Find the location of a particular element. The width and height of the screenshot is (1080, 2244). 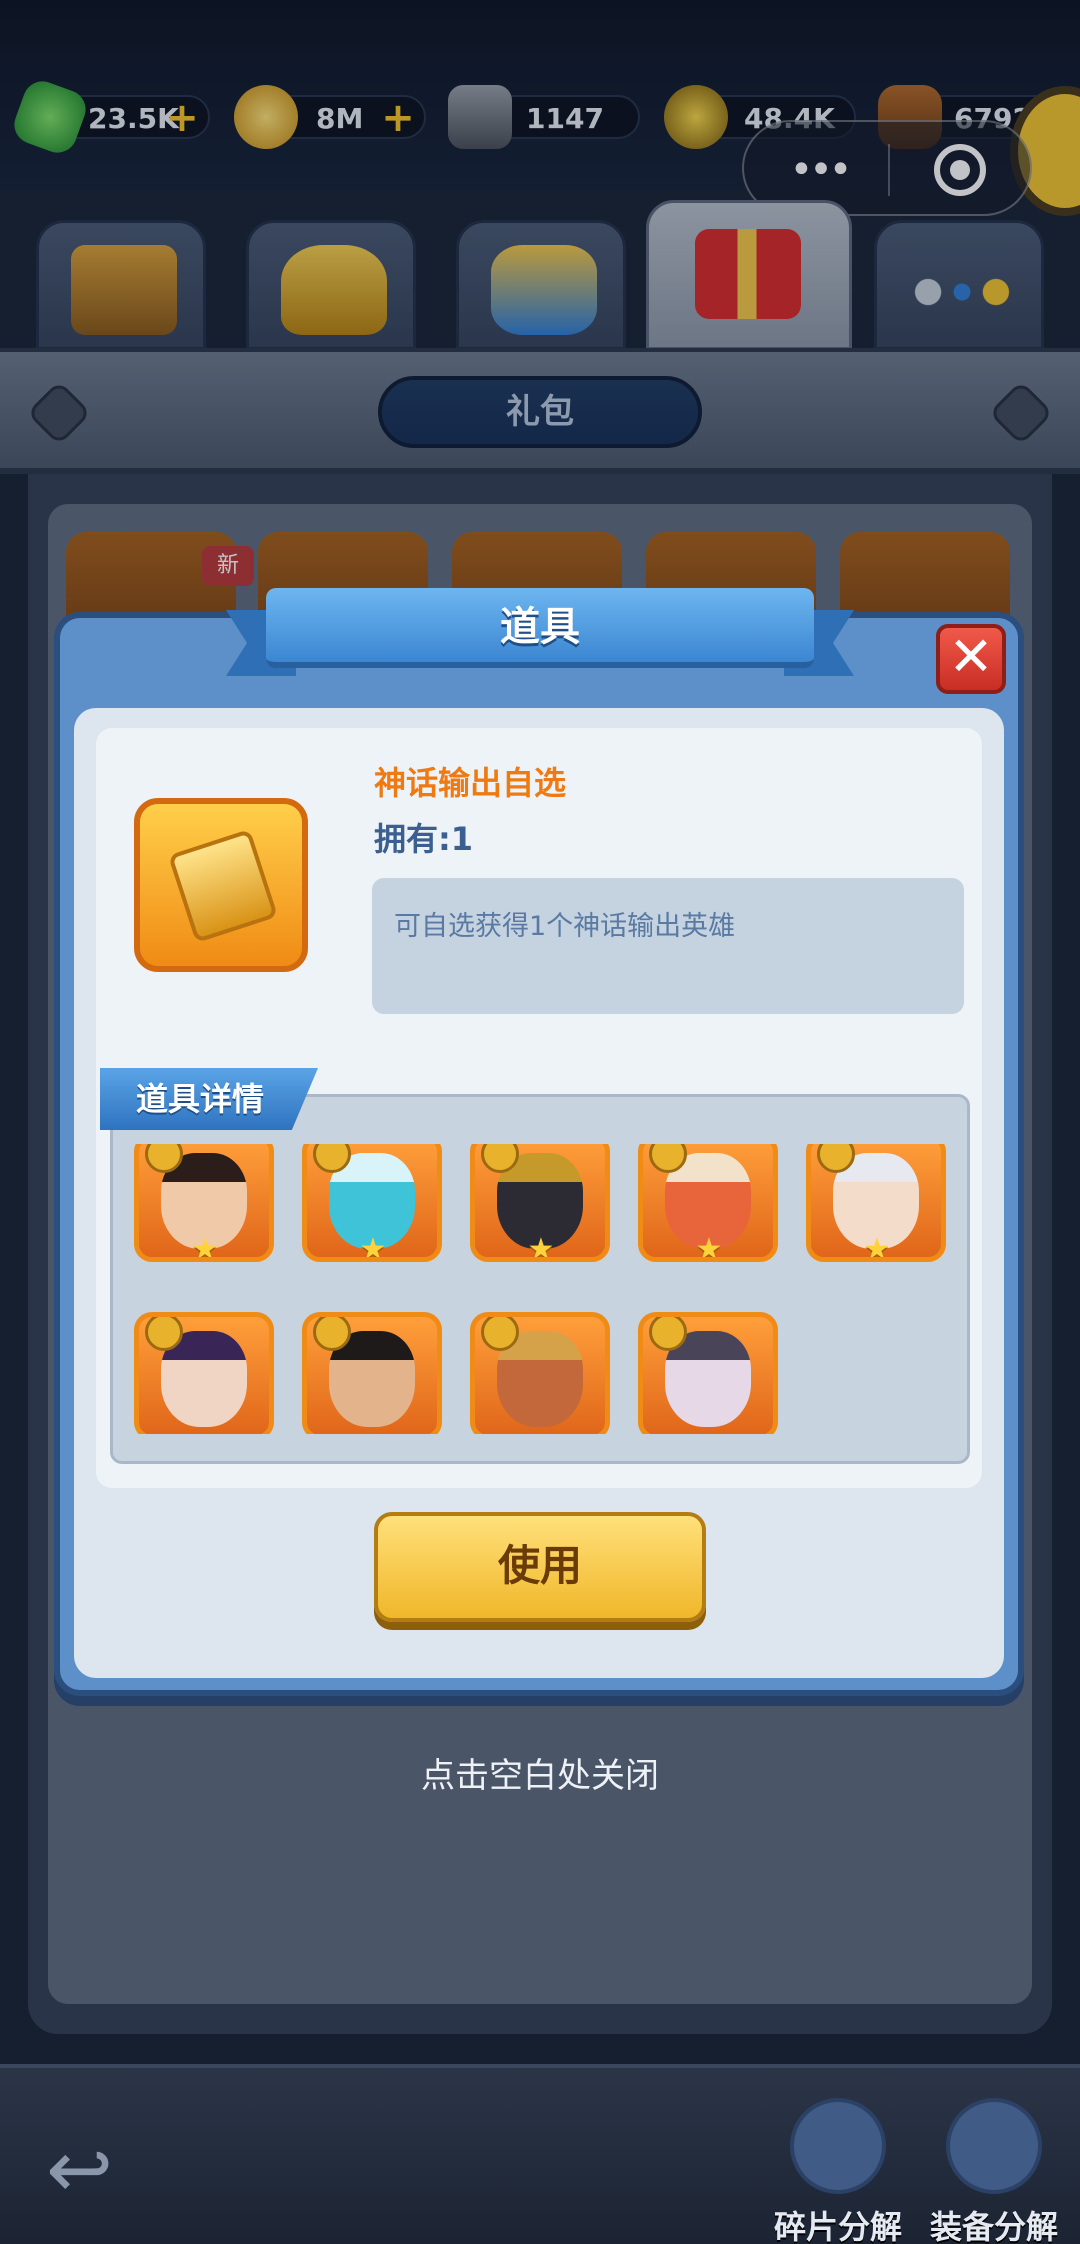

back-arrow-icon: ↩ is located at coordinates (96, 2170).